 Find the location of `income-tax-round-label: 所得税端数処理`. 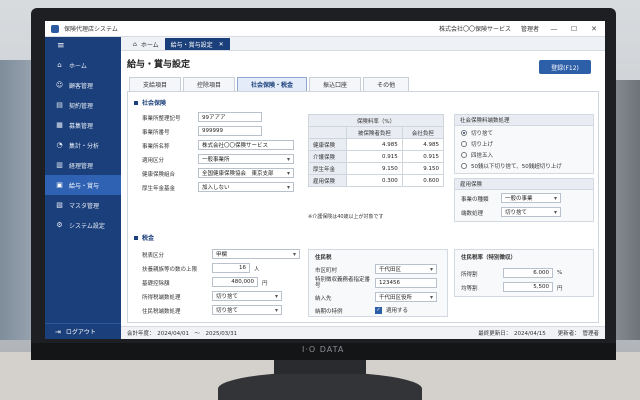

income-tax-round-label: 所得税端数処理 is located at coordinates (161, 298).